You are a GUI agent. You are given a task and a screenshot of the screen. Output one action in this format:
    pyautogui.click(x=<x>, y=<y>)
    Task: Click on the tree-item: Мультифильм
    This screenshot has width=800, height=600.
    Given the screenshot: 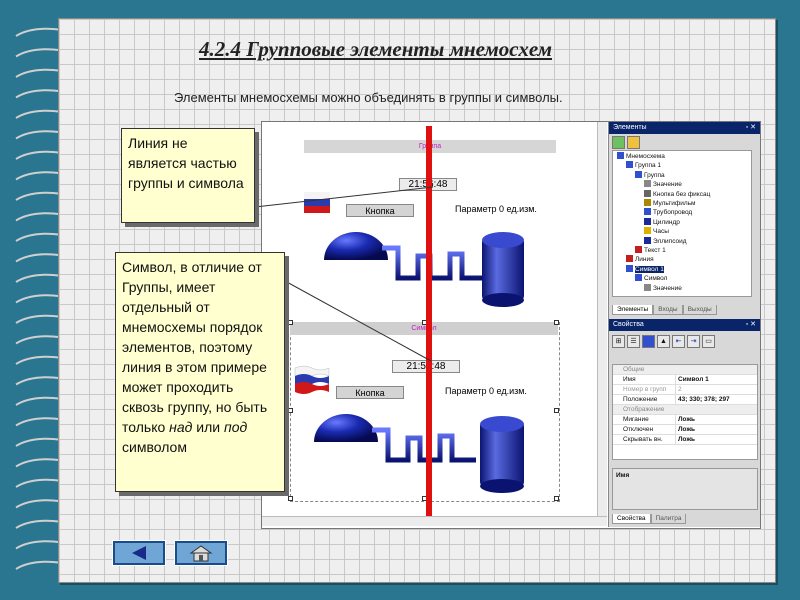 What is the action you would take?
    pyautogui.click(x=670, y=203)
    